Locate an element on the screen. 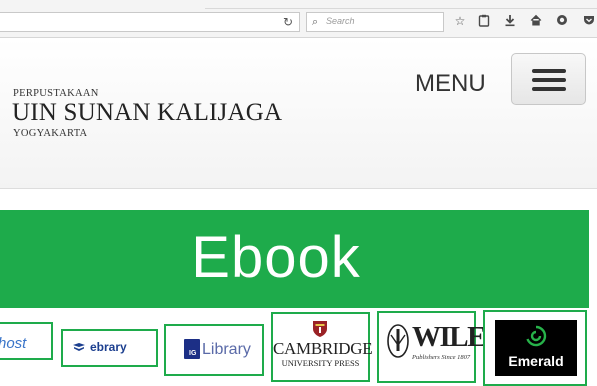 The image size is (597, 386). iglibrary-link: IG Library is located at coordinates (214, 350).